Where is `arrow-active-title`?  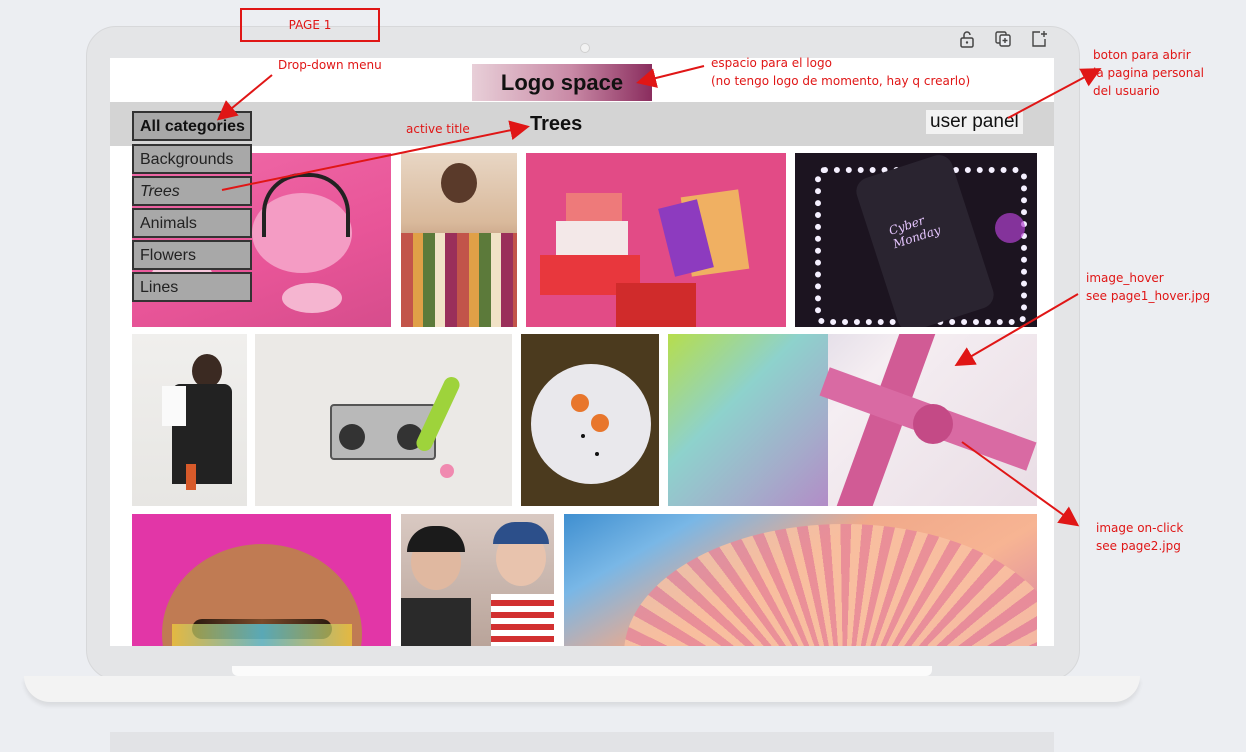
arrow-active-title is located at coordinates (375, 155).